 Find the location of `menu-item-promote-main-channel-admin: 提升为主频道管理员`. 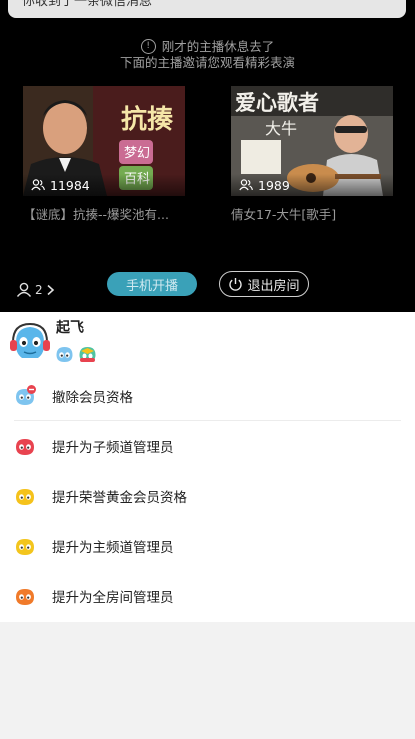

menu-item-promote-main-channel-admin: 提升为主频道管理员 is located at coordinates (207, 546).